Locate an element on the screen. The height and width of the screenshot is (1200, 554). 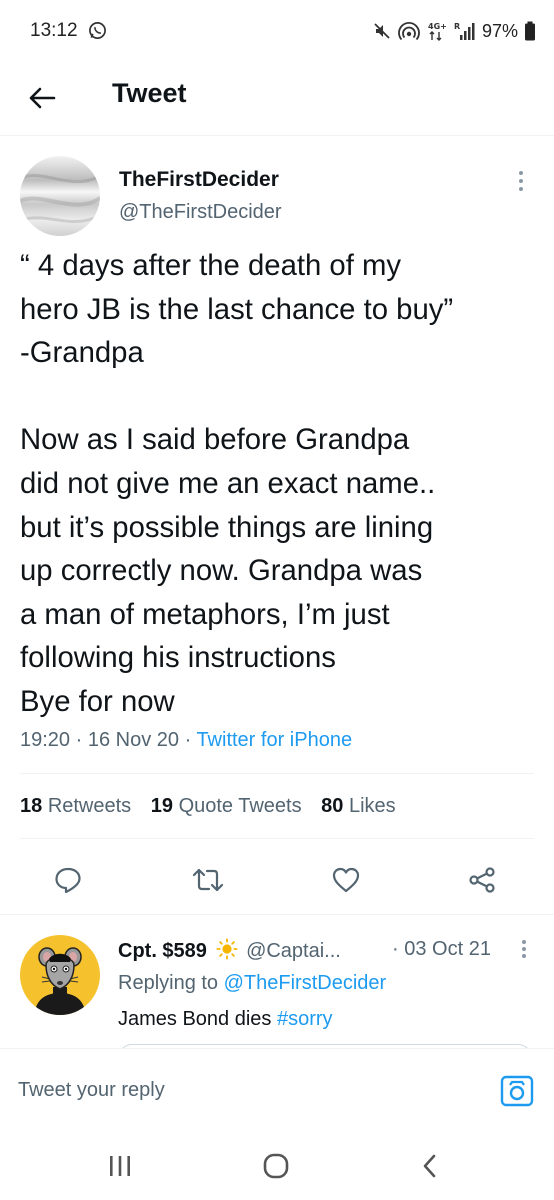
tweet-source: Twitter for iPhone is located at coordinates (274, 740).